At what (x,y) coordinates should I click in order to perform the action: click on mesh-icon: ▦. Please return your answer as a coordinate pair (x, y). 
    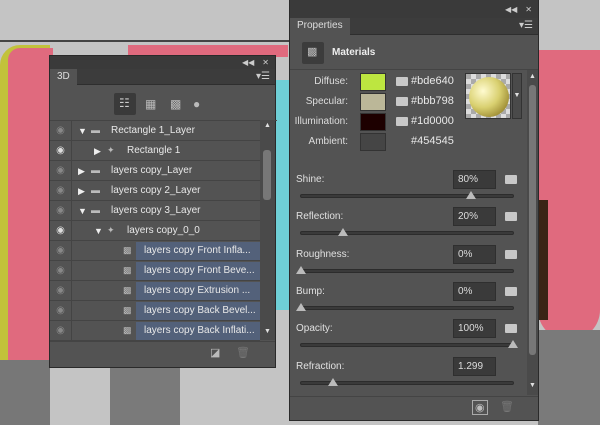
    Looking at the image, I should click on (150, 104).